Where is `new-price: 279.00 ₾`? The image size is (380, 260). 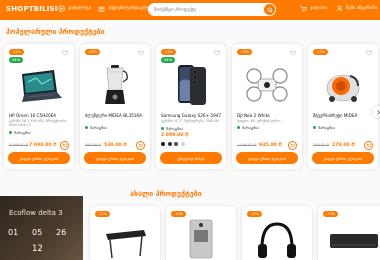
new-price: 279.00 ₾ is located at coordinates (343, 145).